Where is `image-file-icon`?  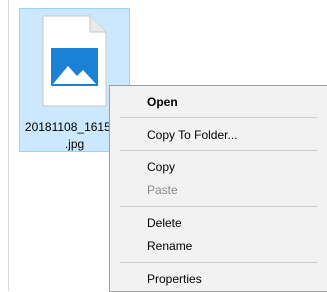 image-file-icon is located at coordinates (74, 61).